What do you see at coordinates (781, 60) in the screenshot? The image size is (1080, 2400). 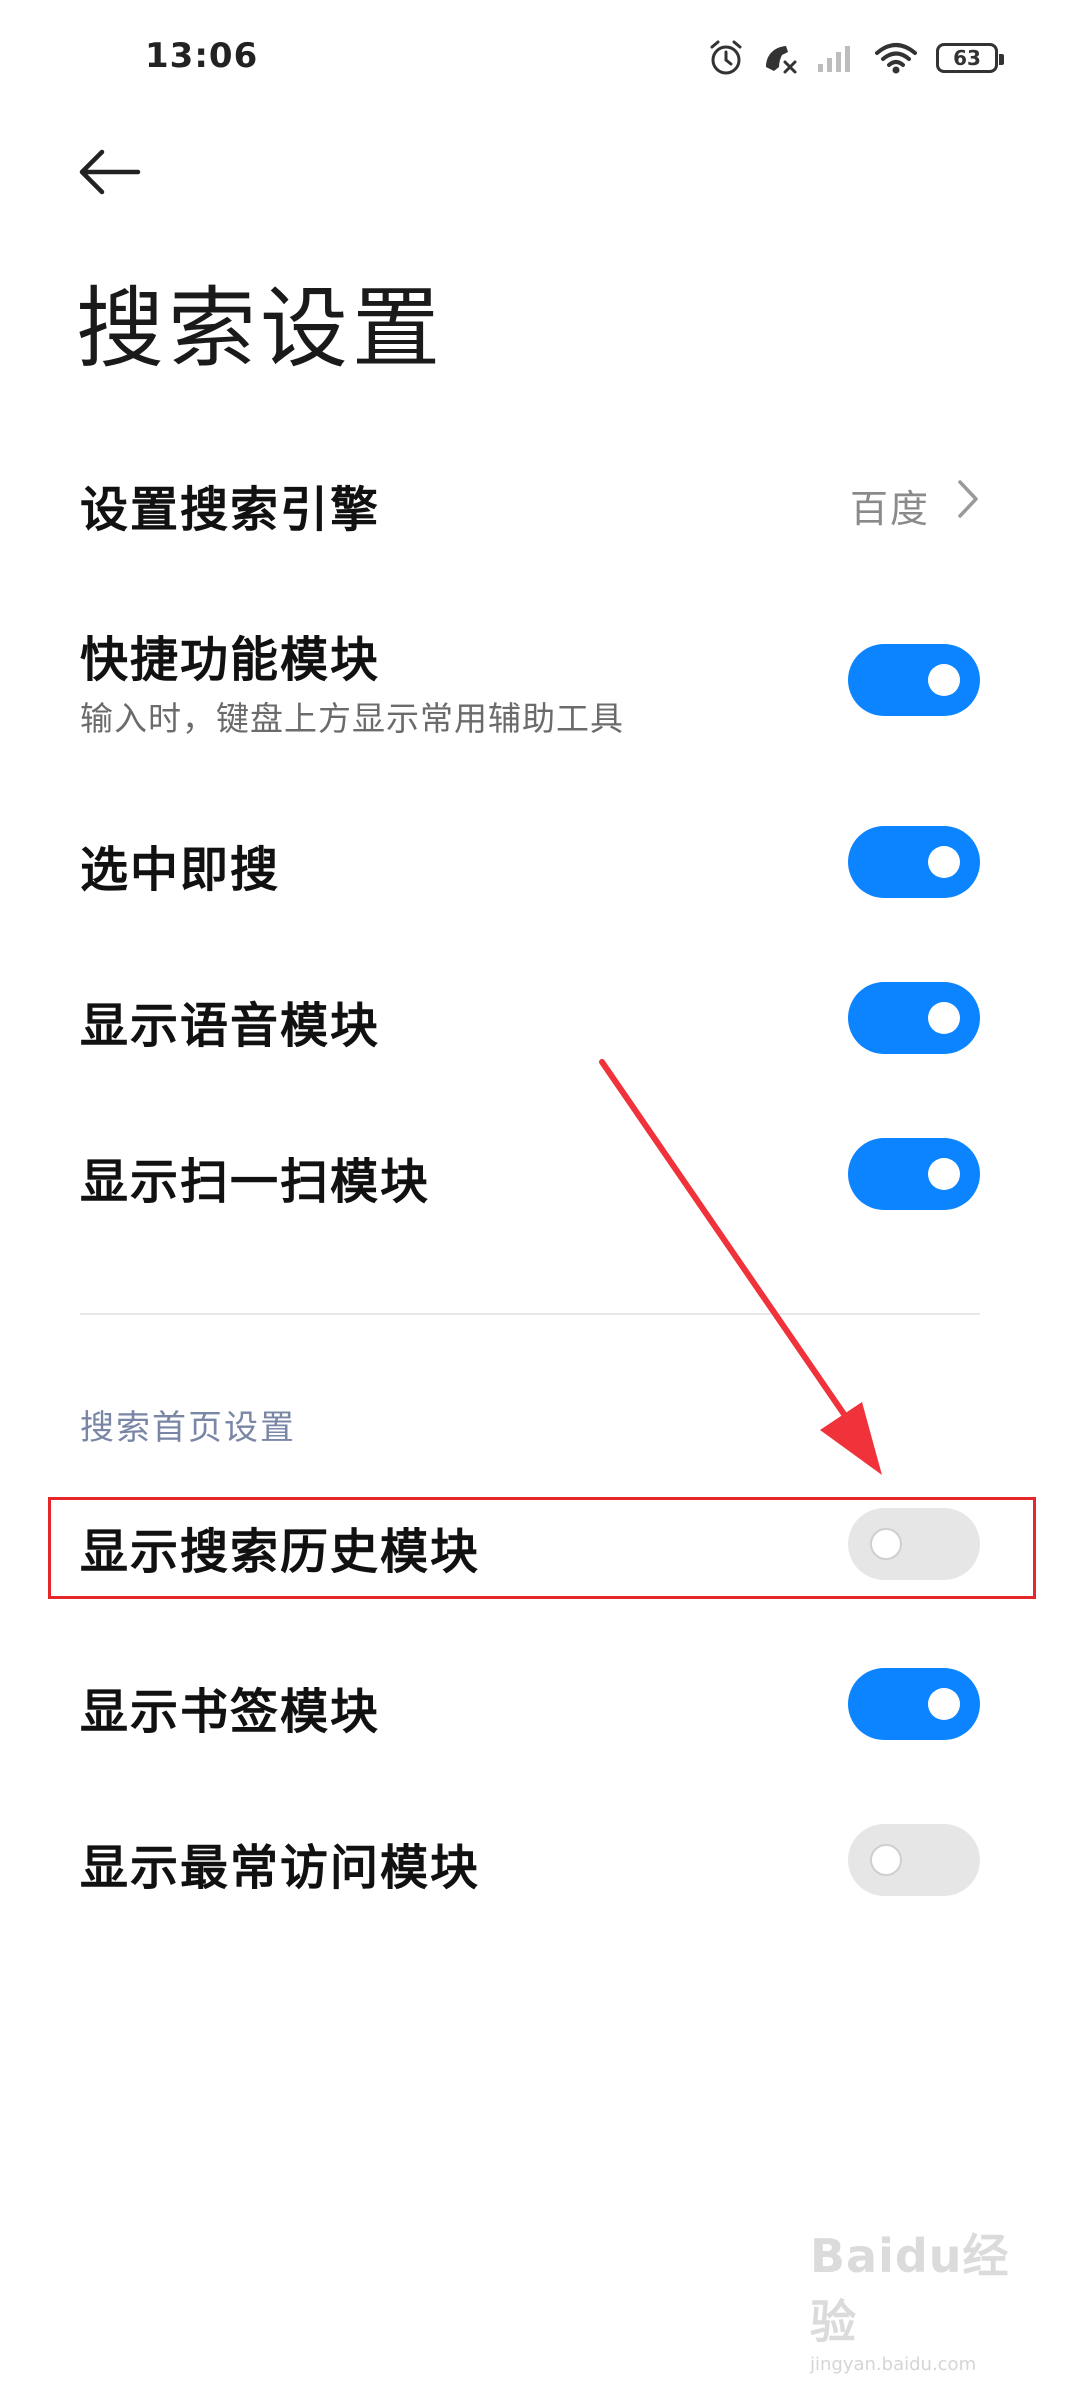 I see `call-missed-icon` at bounding box center [781, 60].